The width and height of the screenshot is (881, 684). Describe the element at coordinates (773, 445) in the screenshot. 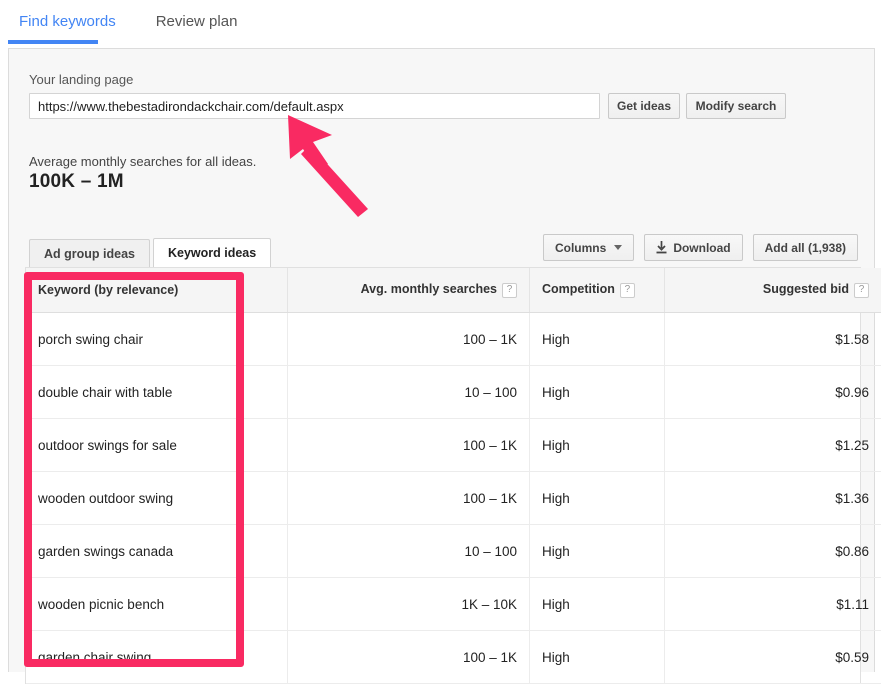

I see `cell-suggested-bid: $1.25` at that location.